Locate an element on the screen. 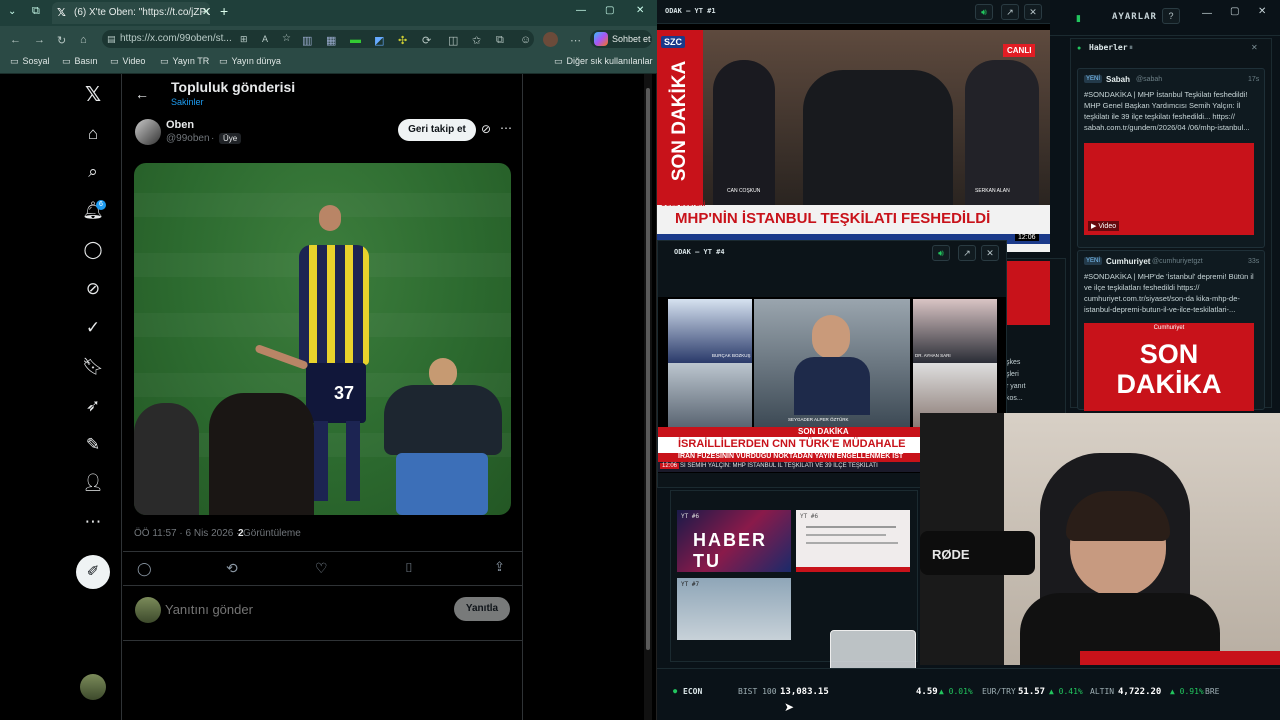 The image size is (1280, 720). extension-4-icon: ◩ is located at coordinates (379, 40).